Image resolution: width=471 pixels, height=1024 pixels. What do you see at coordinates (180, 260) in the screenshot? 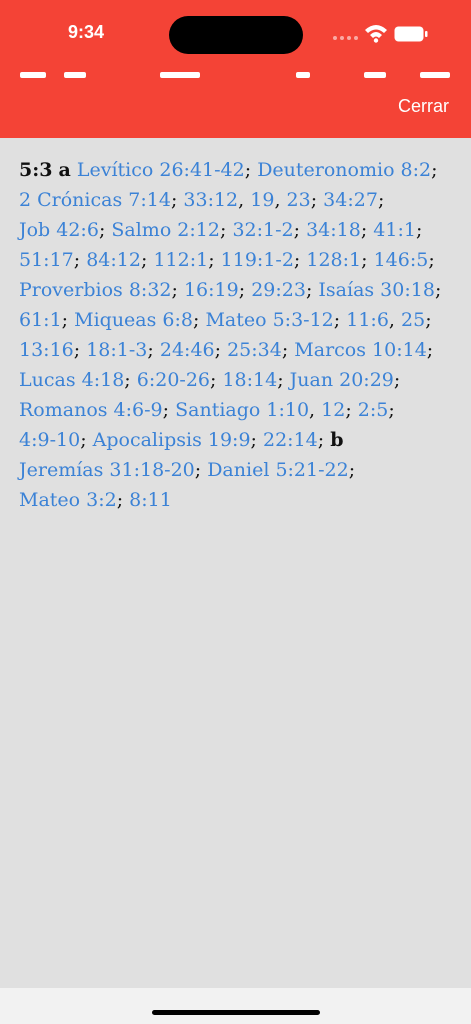
I see `scripture-reference-link: 112:1` at bounding box center [180, 260].